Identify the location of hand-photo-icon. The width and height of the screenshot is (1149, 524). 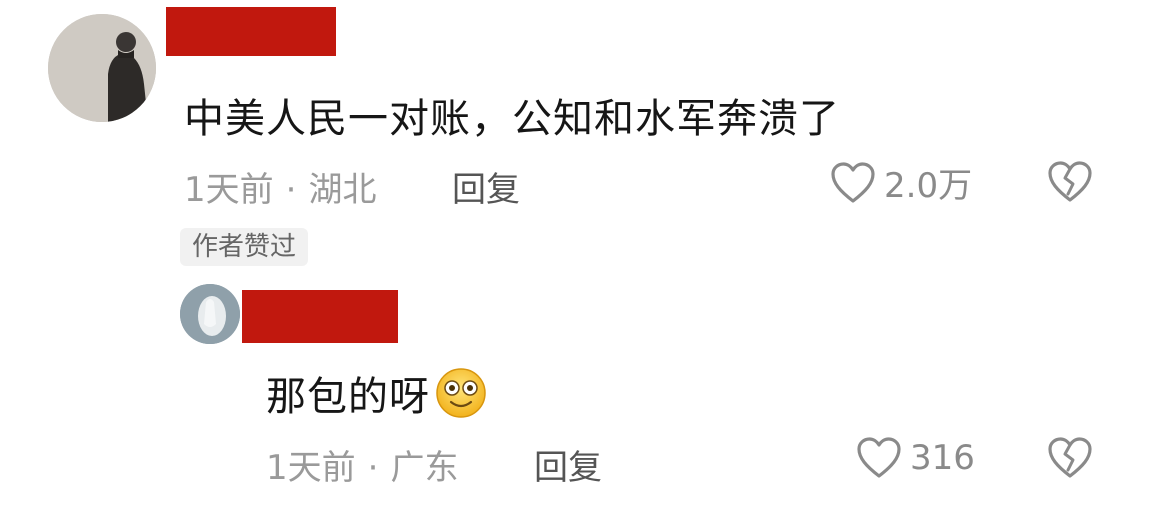
(210, 314).